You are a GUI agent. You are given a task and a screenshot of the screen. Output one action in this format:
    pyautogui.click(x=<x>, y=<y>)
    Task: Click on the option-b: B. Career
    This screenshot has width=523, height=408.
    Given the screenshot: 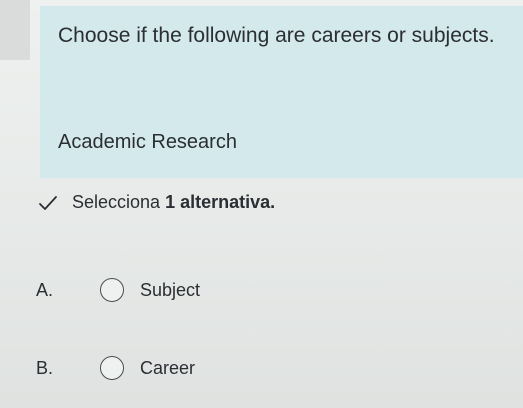 What is the action you would take?
    pyautogui.click(x=115, y=368)
    